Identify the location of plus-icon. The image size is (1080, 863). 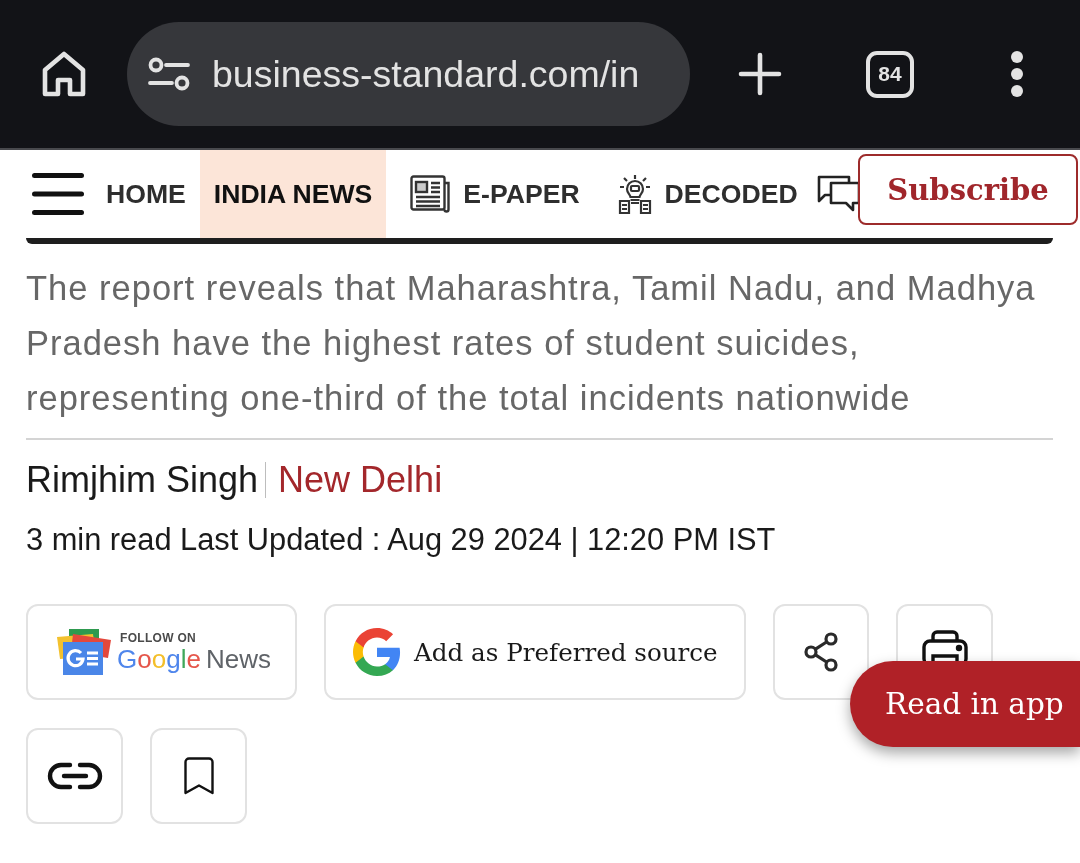
(760, 74).